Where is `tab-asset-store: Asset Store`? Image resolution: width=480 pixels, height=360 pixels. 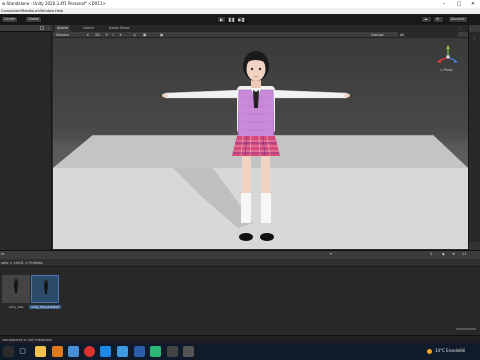
tab-asset-store: Asset Store is located at coordinates (119, 28).